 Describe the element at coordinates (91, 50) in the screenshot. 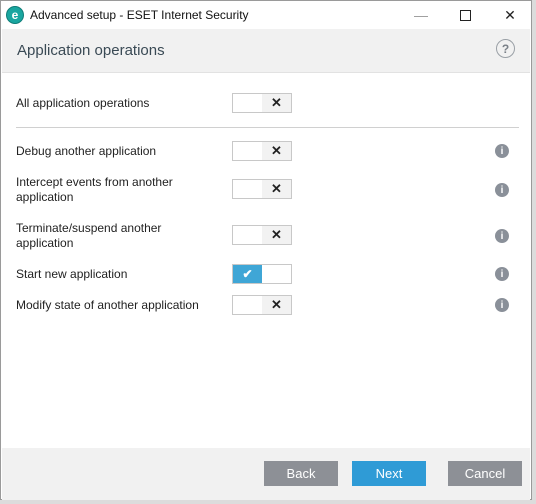

I see `page-title: Application operations` at that location.